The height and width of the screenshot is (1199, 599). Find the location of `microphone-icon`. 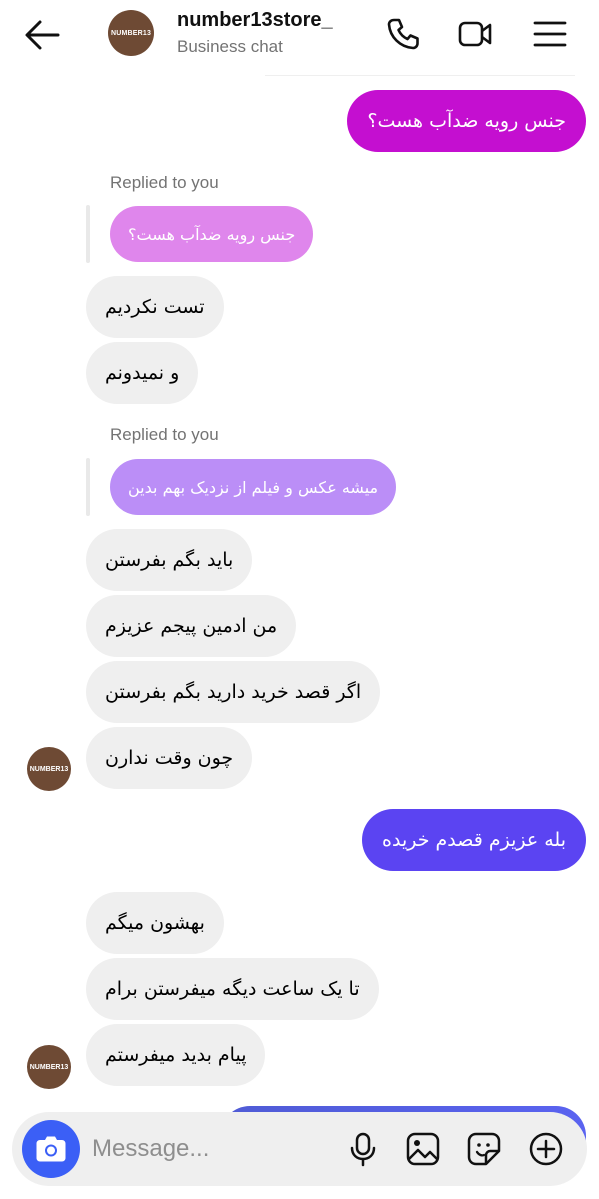

microphone-icon is located at coordinates (363, 1149).